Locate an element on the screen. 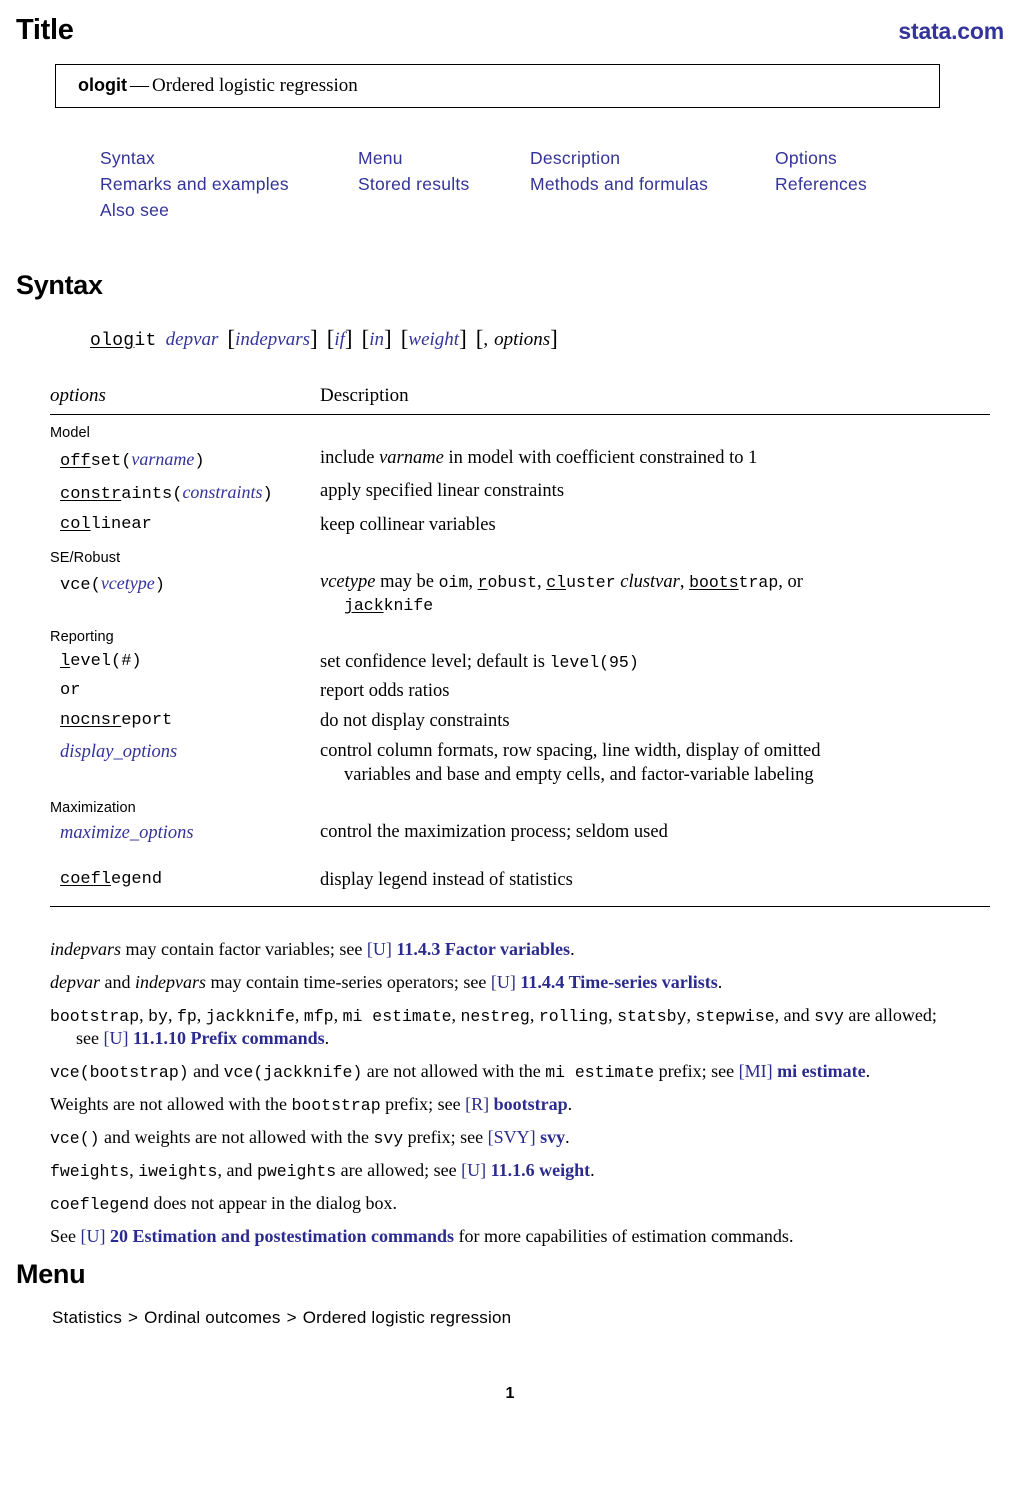 The image size is (1020, 1492). manual-ref-tag: [MI] is located at coordinates (756, 1071).